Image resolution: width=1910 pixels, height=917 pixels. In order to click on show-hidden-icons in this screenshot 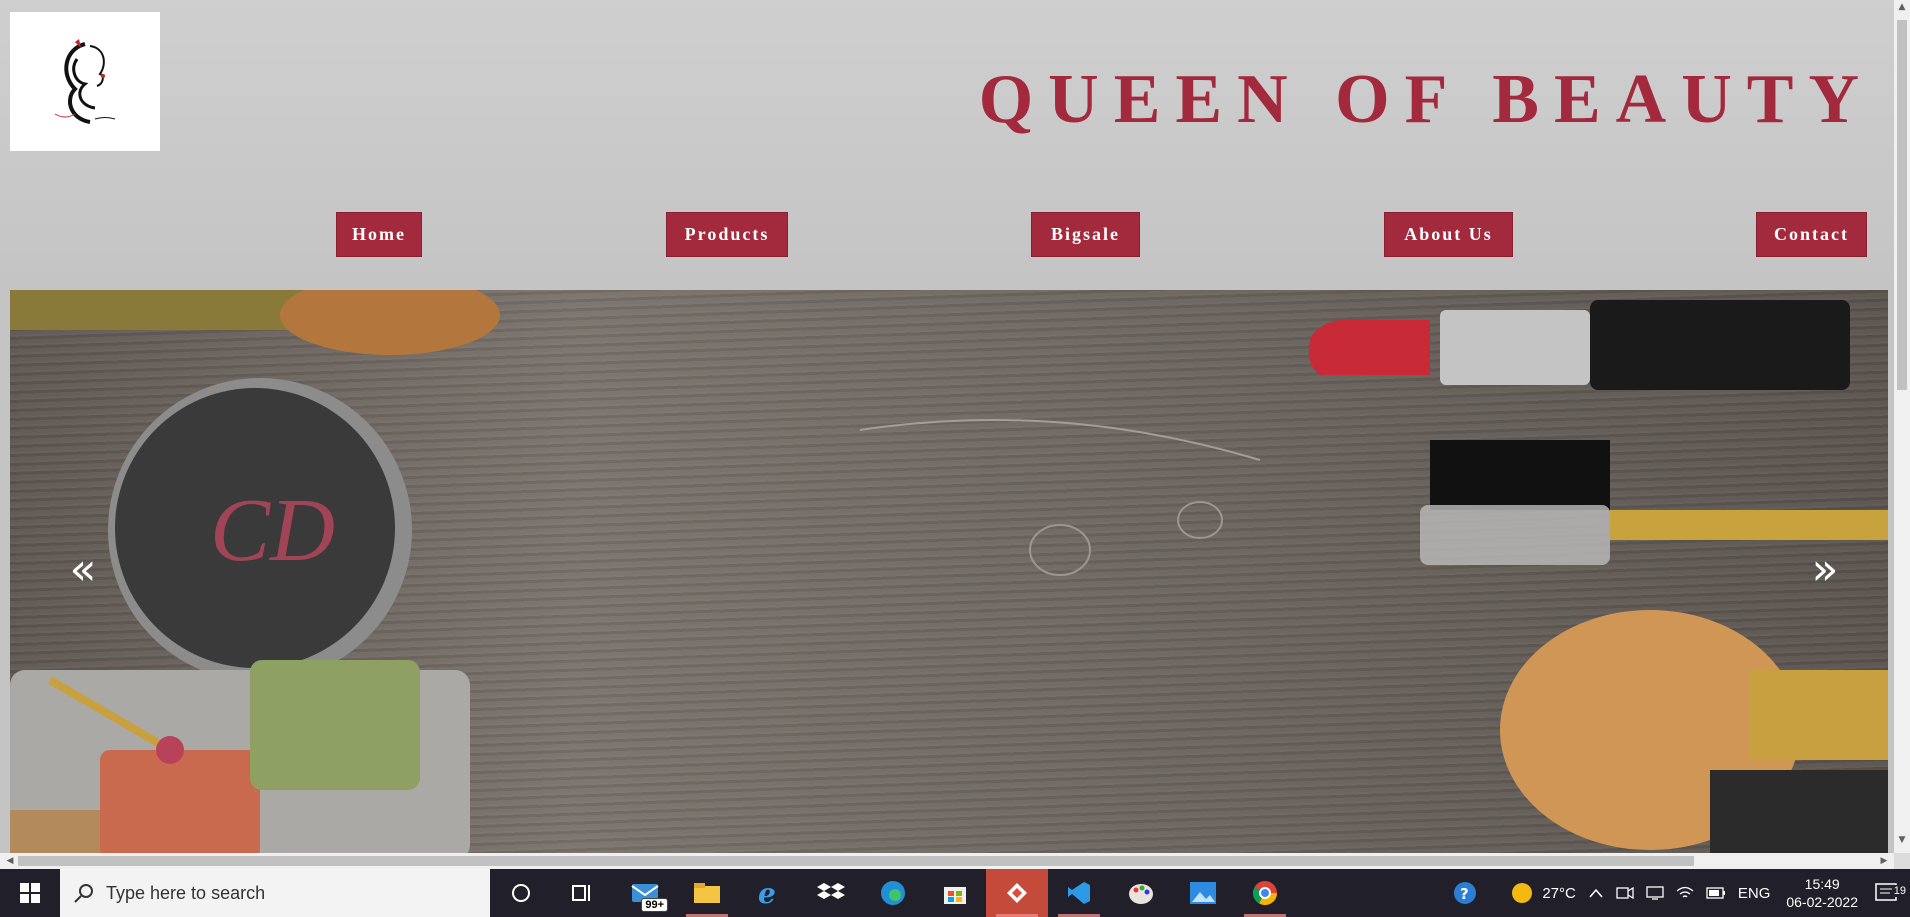, I will do `click(1596, 893)`.